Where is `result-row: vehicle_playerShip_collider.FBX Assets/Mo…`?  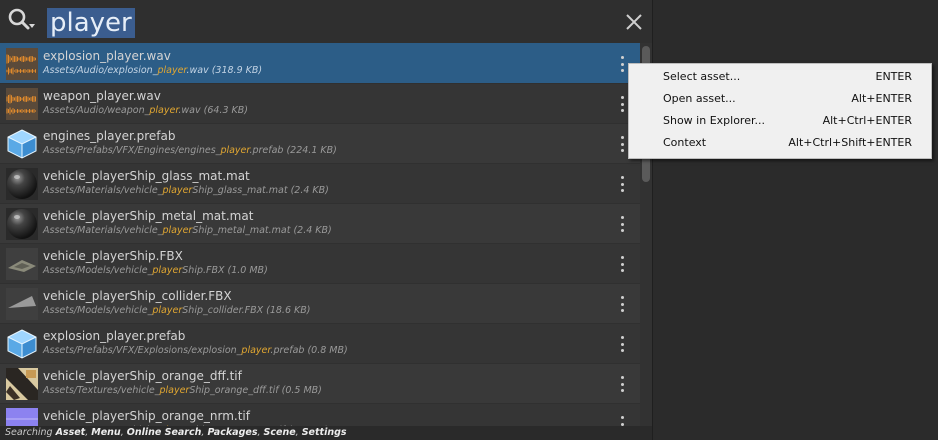
result-row: vehicle_playerShip_collider.FBX Assets/Mo… is located at coordinates (320, 303).